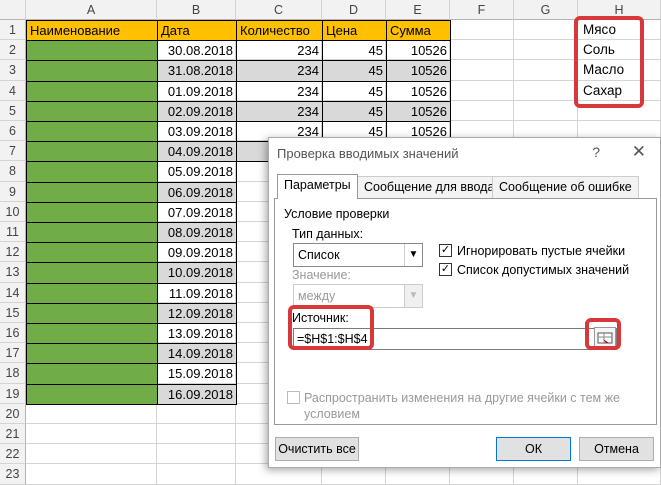  I want to click on tab-error-alert: Сообщение об ошибке, so click(565, 187).